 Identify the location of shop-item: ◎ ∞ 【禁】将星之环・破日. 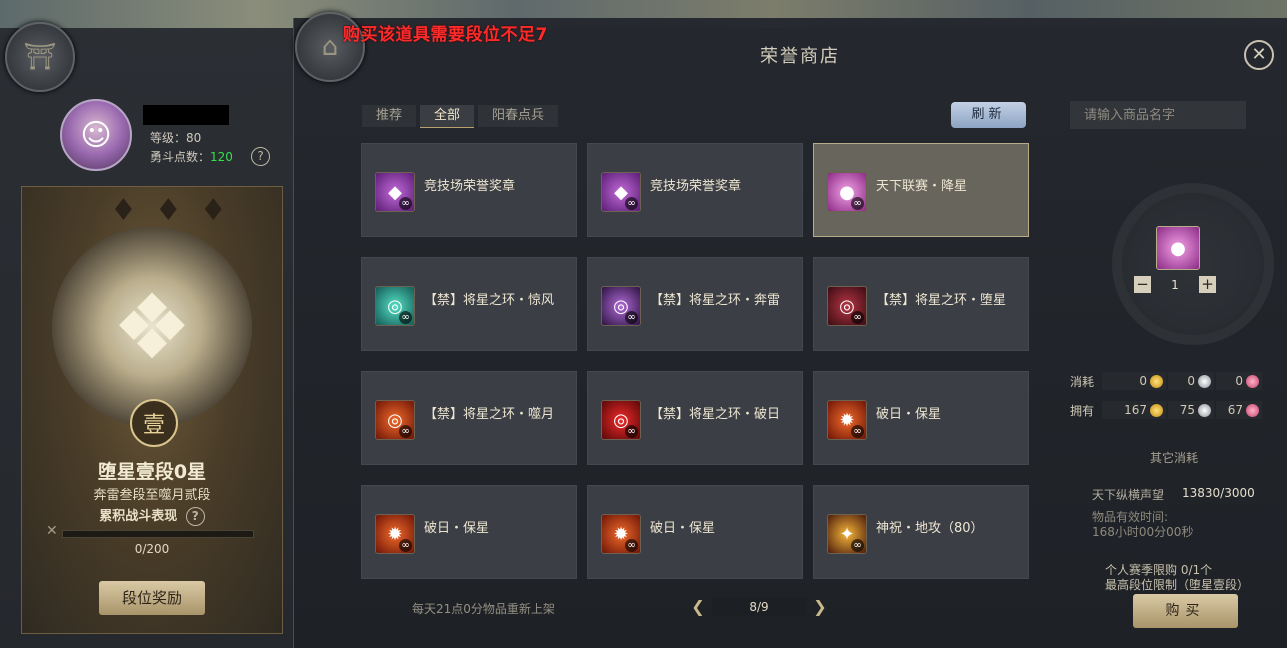
(695, 418).